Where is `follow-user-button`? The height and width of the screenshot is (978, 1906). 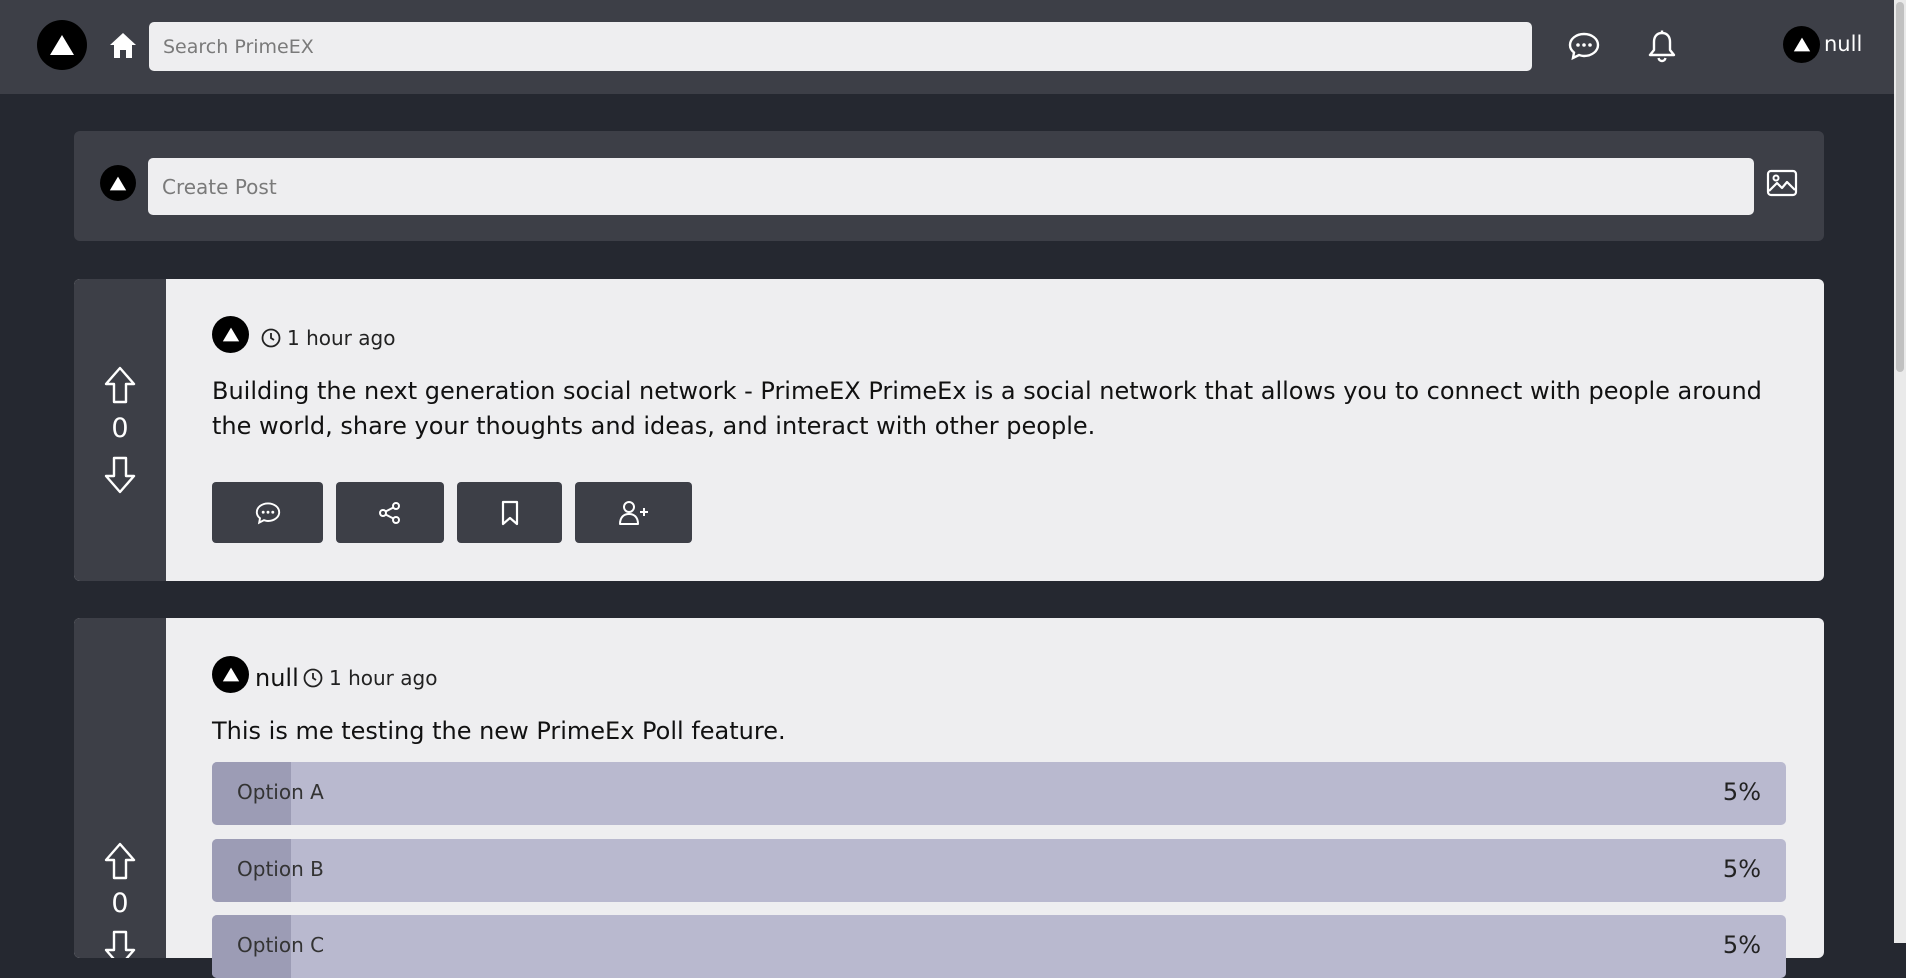
follow-user-button is located at coordinates (633, 512).